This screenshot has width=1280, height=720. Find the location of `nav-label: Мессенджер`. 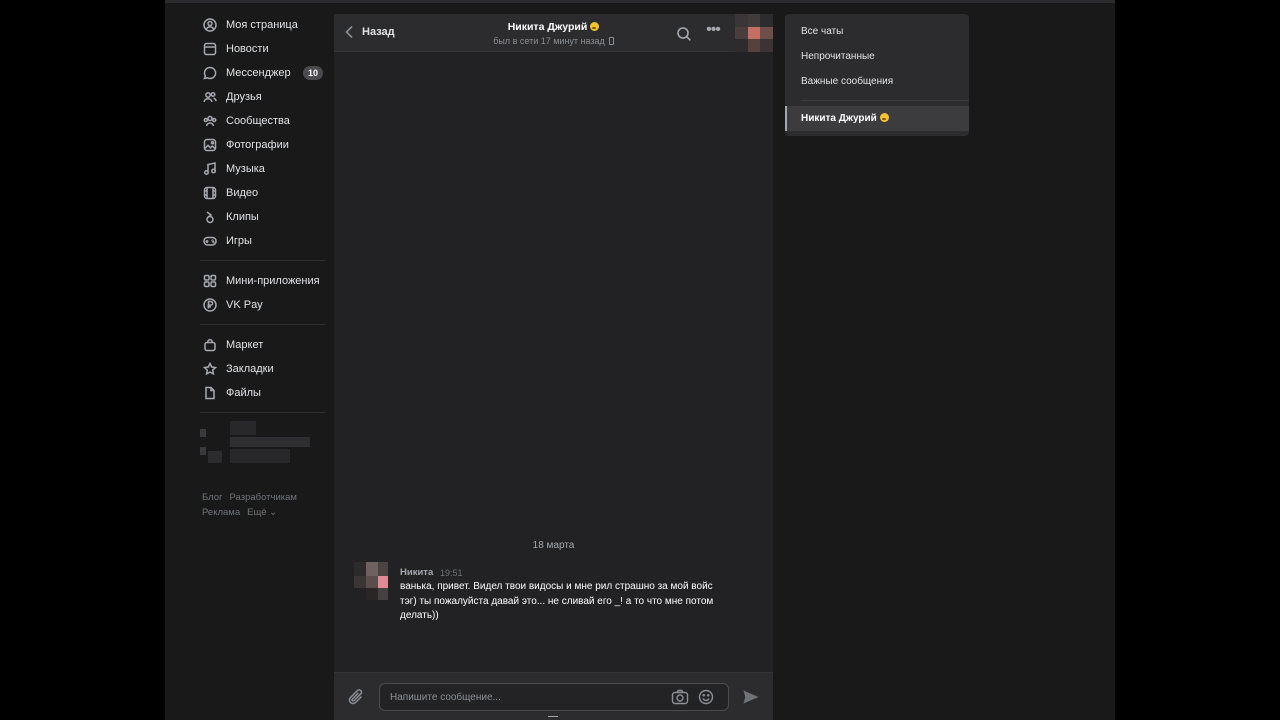

nav-label: Мессенджер is located at coordinates (258, 73).